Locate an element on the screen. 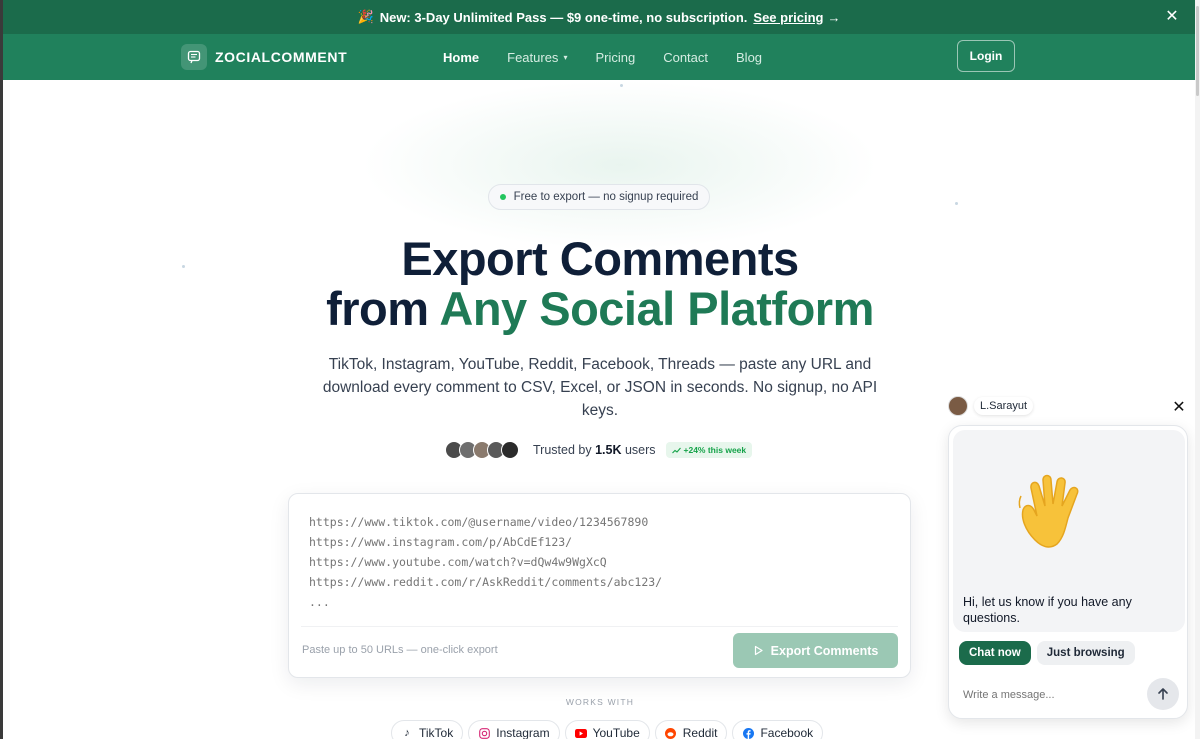  trust-text: Trusted by 1.5K users is located at coordinates (594, 450).